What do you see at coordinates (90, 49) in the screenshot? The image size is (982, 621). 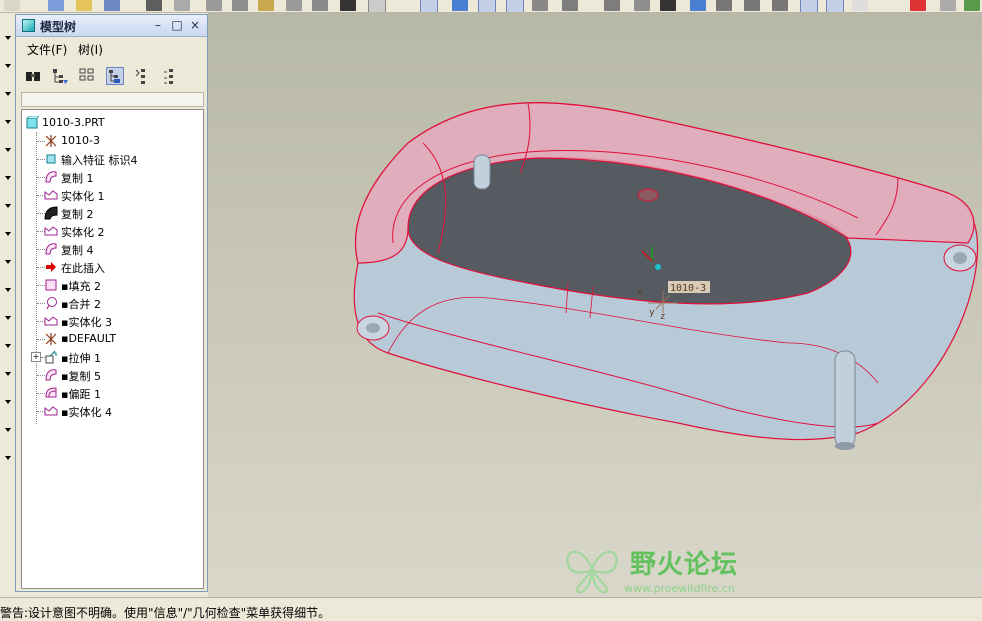 I see `menu-tree: 树(I)` at bounding box center [90, 49].